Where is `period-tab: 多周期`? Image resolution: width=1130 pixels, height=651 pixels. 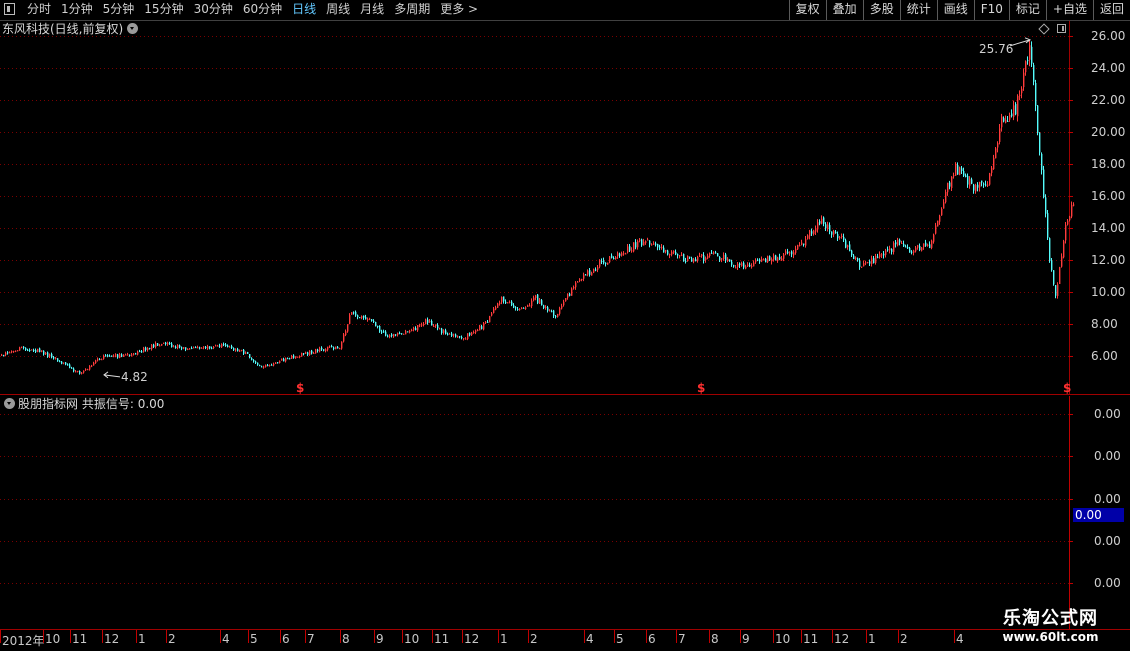
period-tab: 多周期 is located at coordinates (412, 10).